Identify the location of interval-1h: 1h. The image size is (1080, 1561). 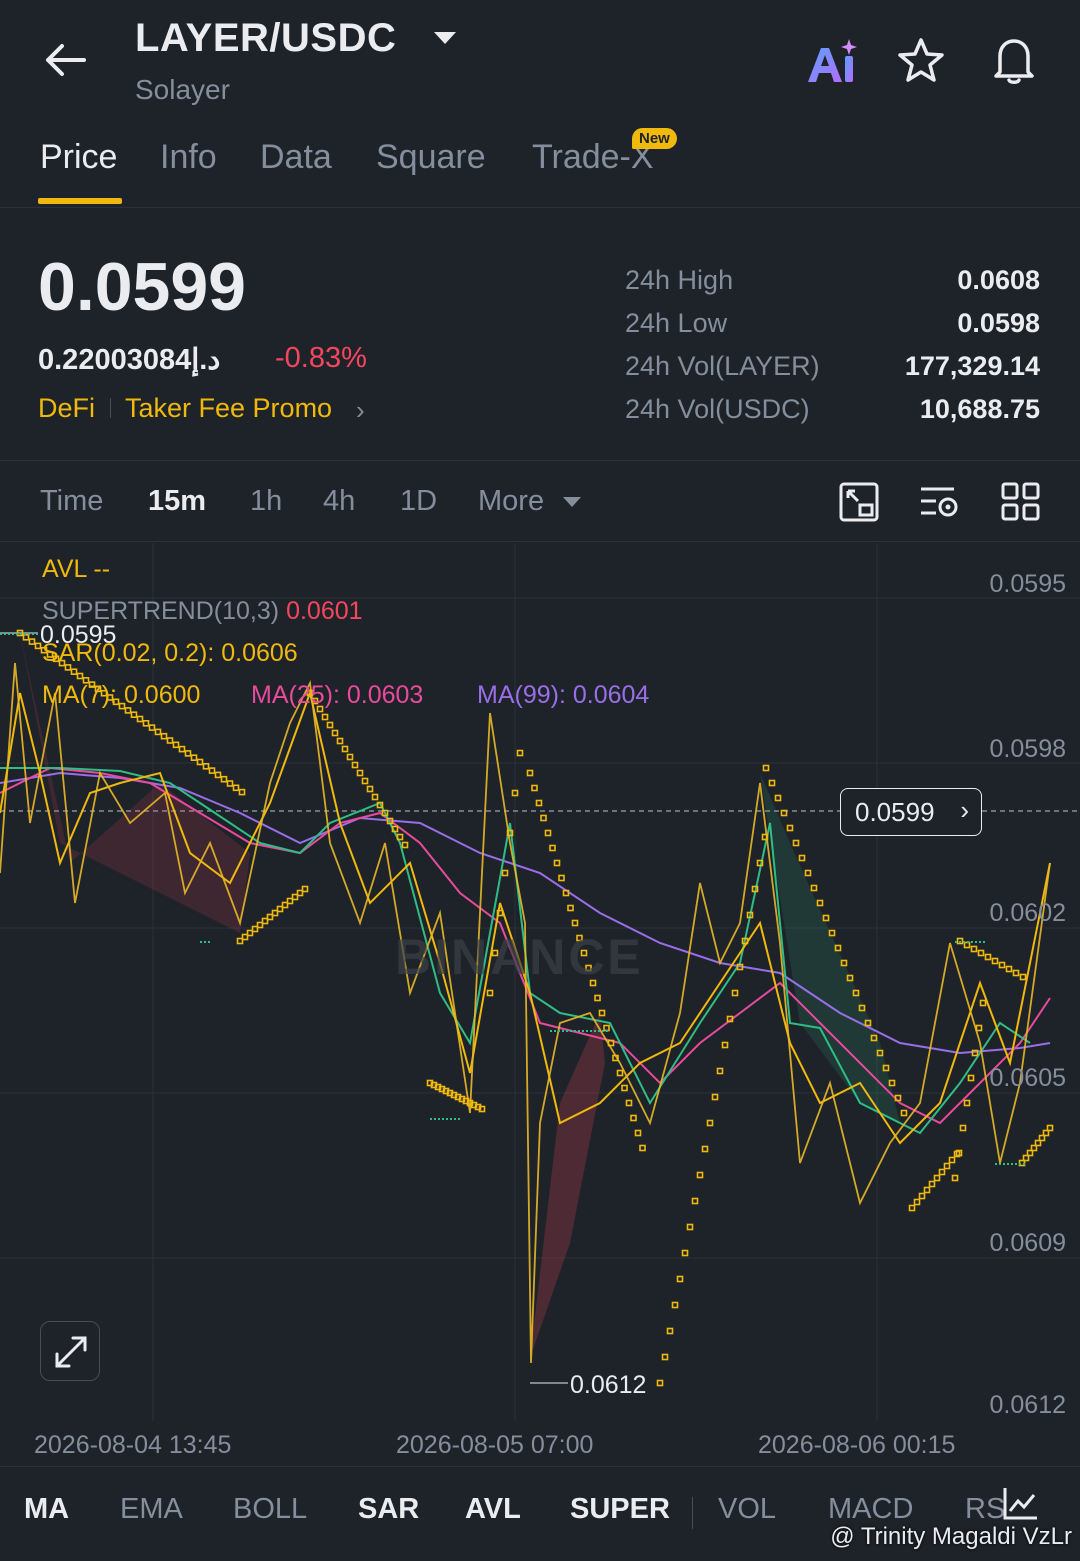
(266, 501).